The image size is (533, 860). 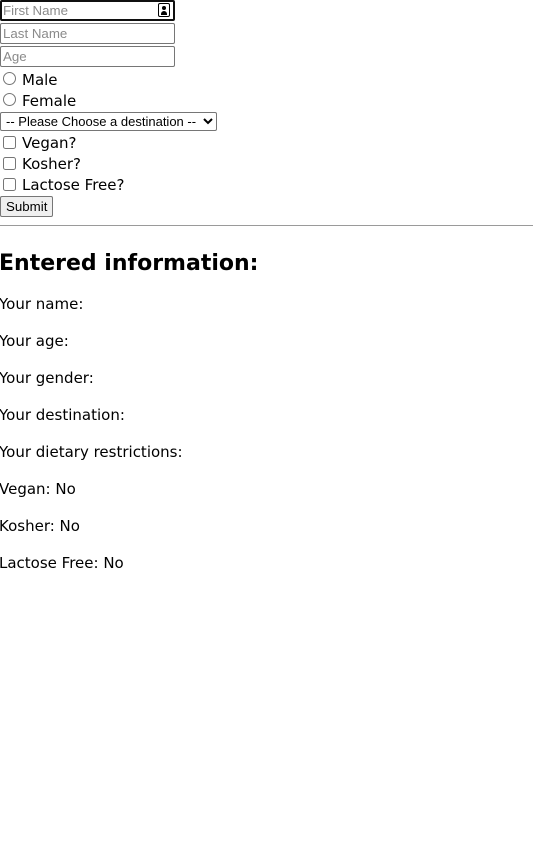 I want to click on diet-option-lactose-free: Lactose Free?, so click(x=266, y=184).